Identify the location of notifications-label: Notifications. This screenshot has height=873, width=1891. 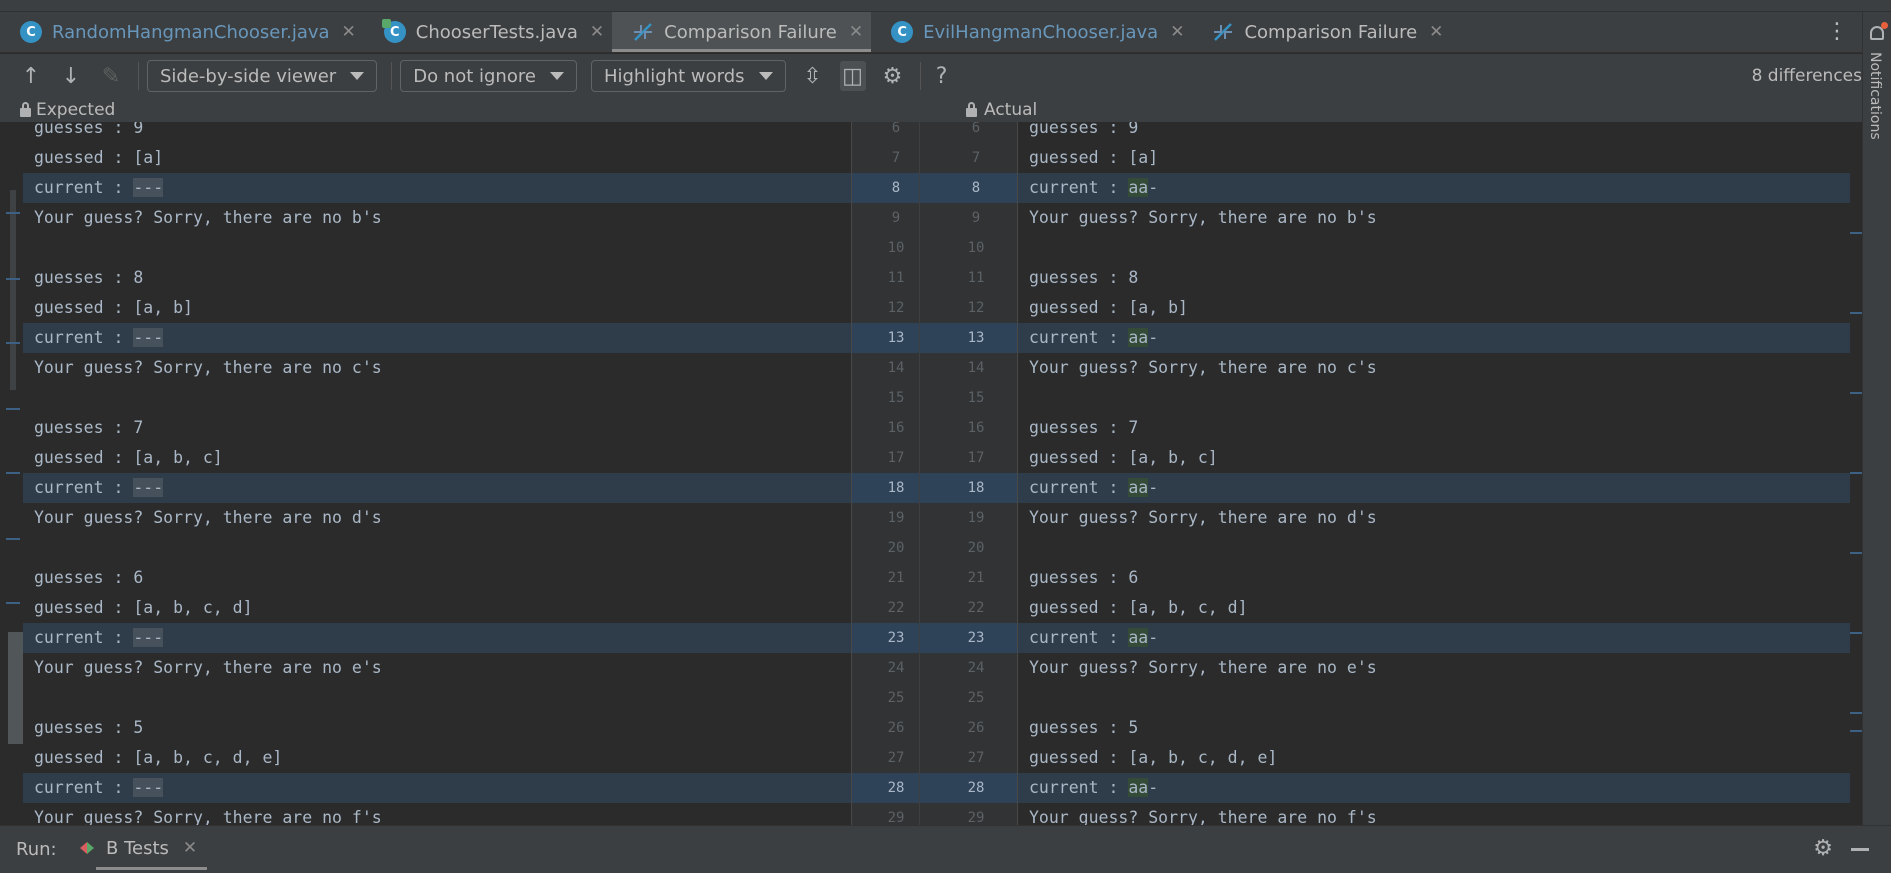
(1875, 96).